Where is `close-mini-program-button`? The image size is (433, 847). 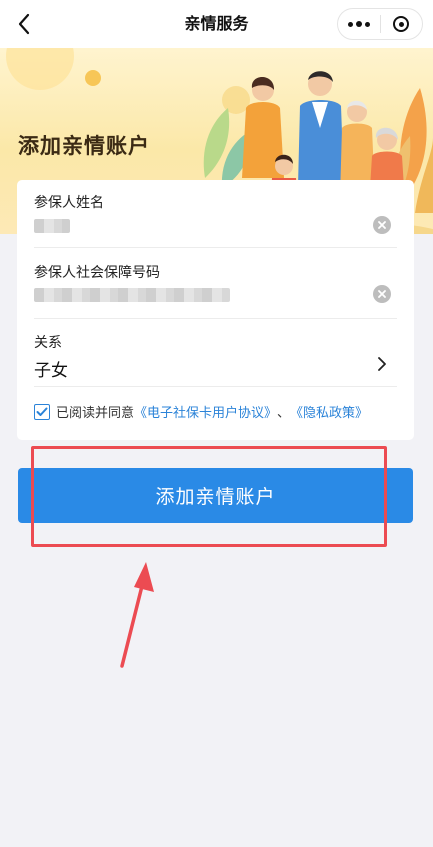 close-mini-program-button is located at coordinates (402, 24).